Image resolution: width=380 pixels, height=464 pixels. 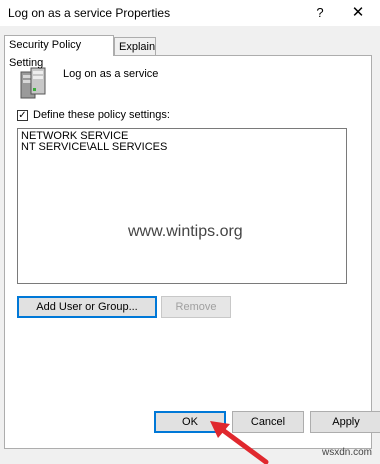 What do you see at coordinates (59, 52) in the screenshot?
I see `tab-security-policy-setting: Security Policy Setting` at bounding box center [59, 52].